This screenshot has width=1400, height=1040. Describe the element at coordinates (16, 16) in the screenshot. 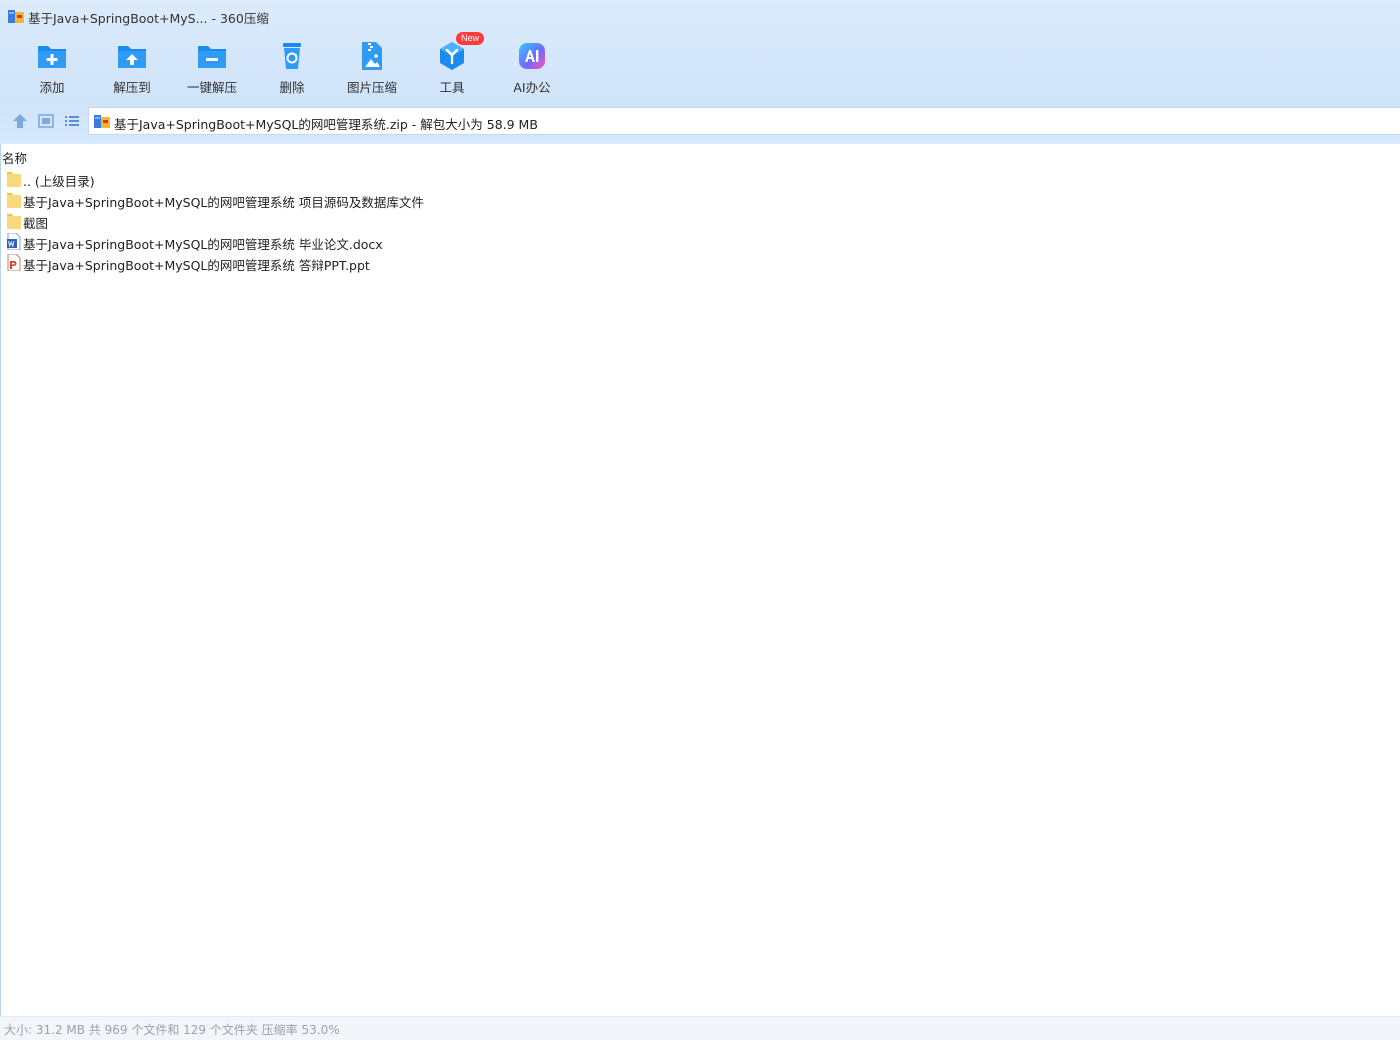

I see `archive-app-icon` at that location.